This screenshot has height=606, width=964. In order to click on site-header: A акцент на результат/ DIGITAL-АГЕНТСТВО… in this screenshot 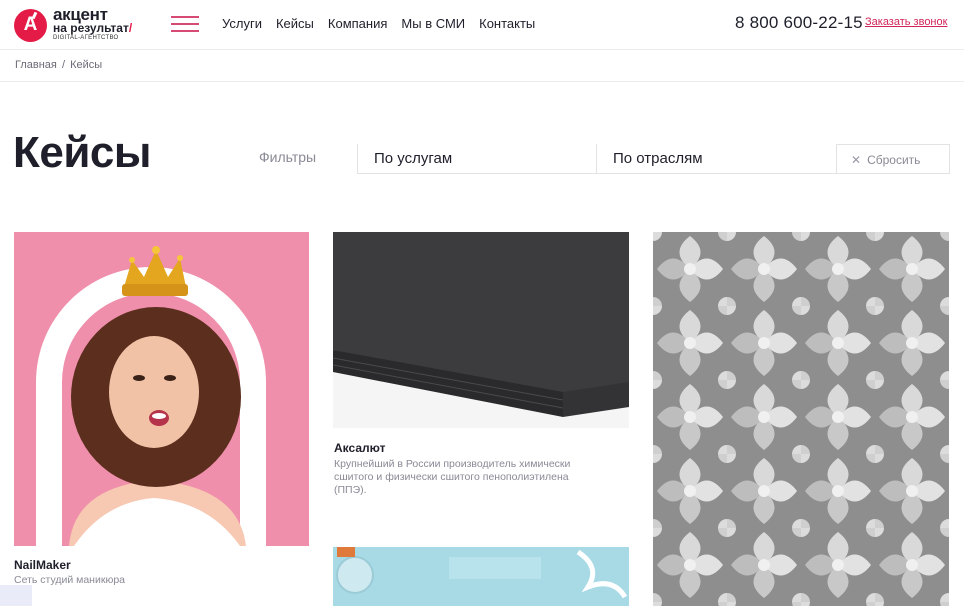, I will do `click(482, 25)`.